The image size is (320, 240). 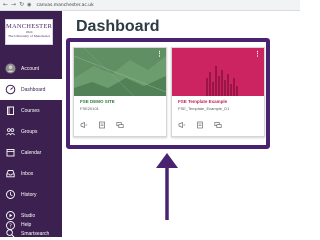 I want to click on people-icon, so click(x=10, y=131).